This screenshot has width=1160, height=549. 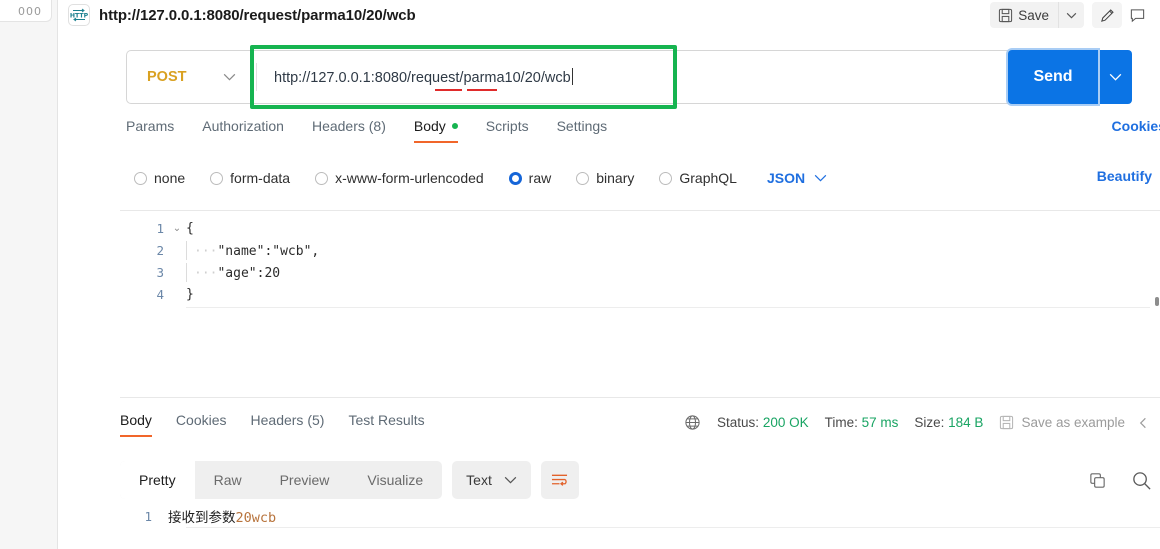 I want to click on save-group: Save, so click(x=1037, y=15).